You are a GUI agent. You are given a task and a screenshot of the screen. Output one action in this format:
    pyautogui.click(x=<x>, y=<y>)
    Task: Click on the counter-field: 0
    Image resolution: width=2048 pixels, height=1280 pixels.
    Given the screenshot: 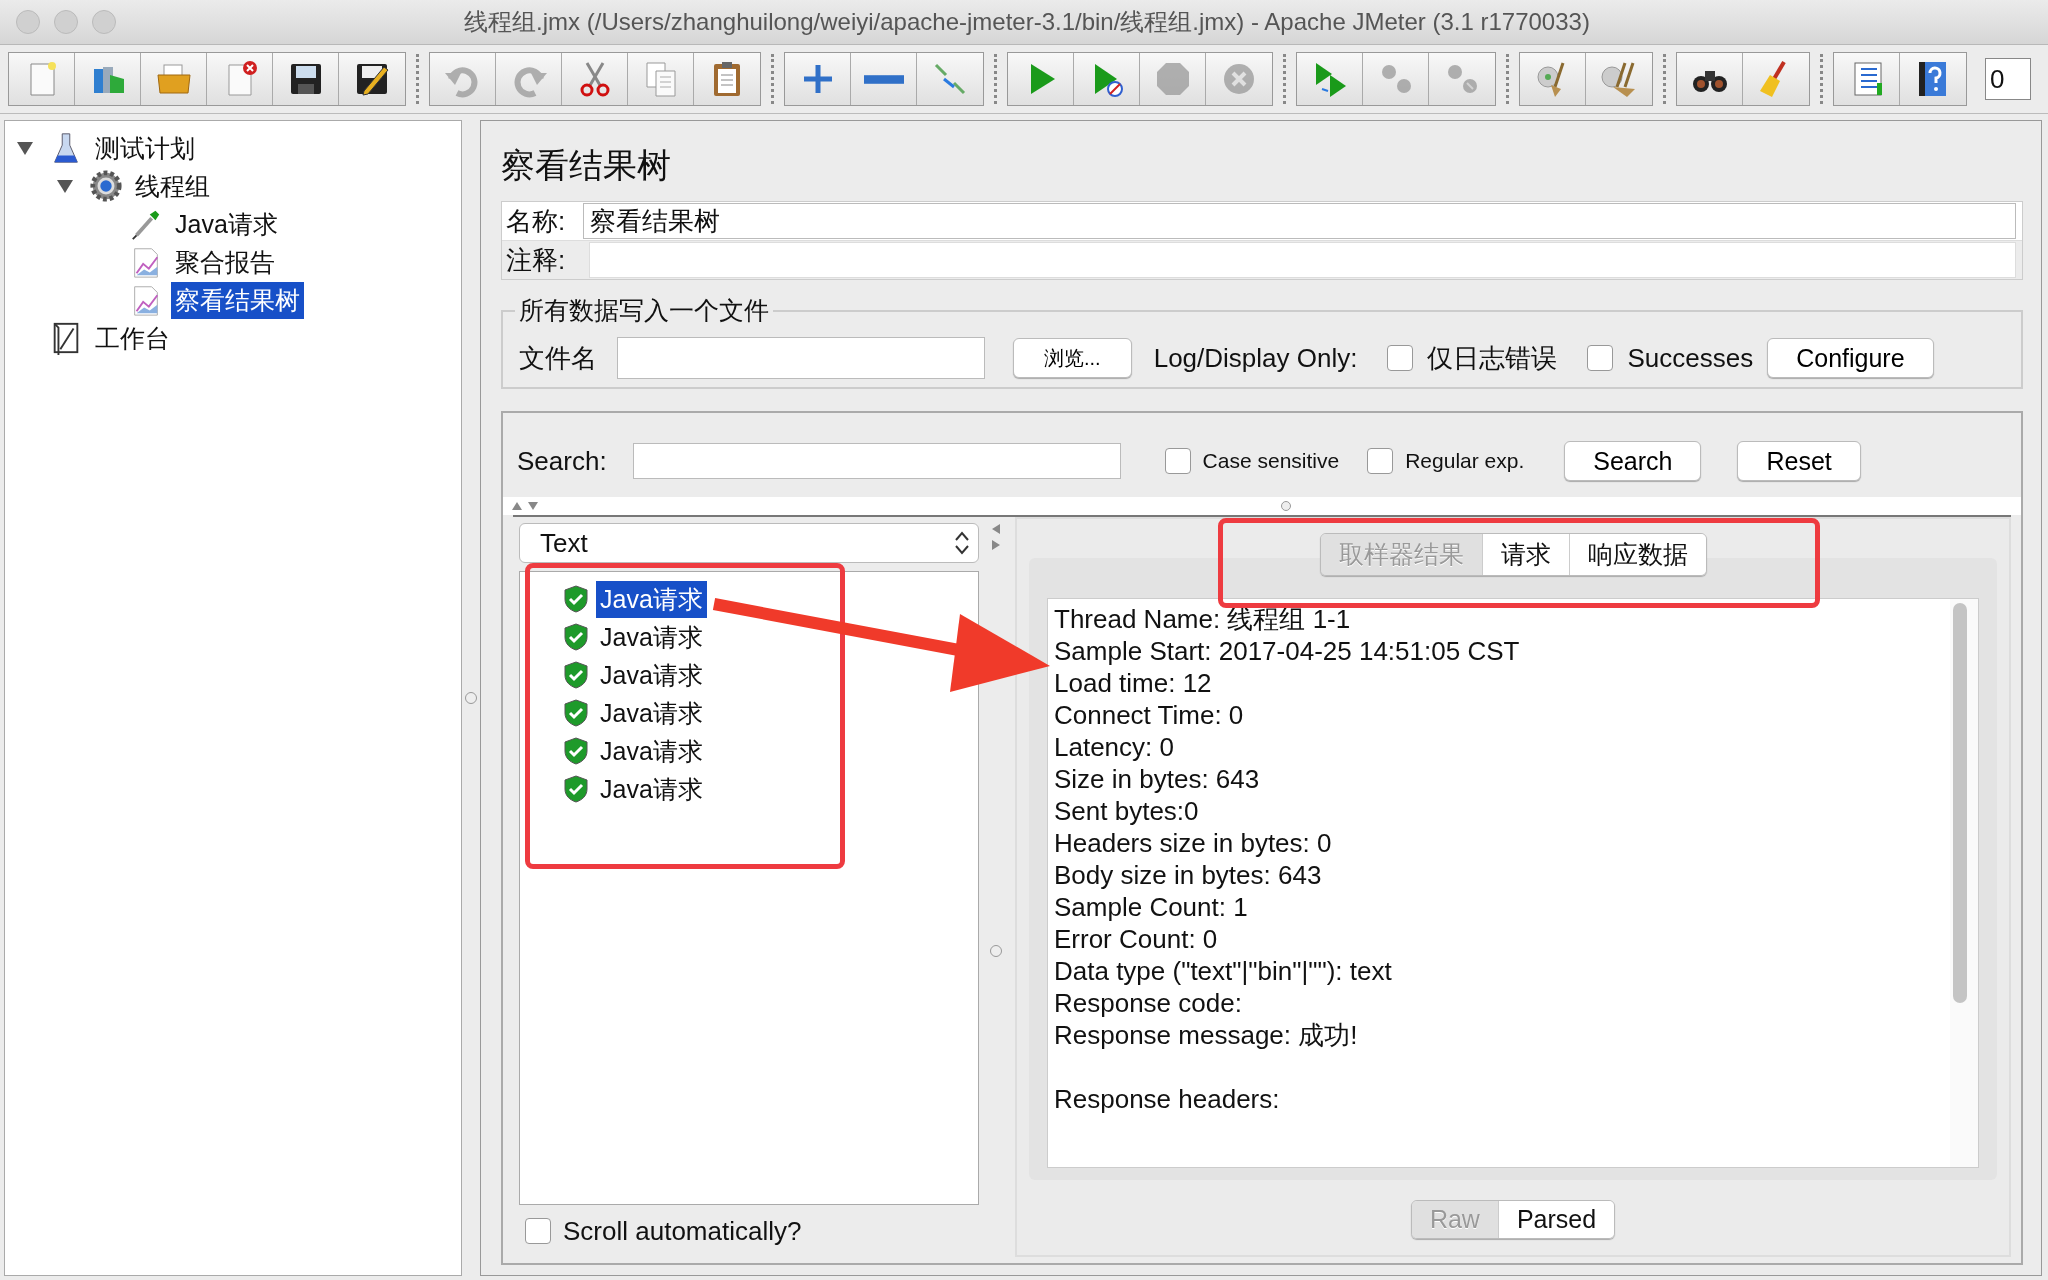 What is the action you would take?
    pyautogui.click(x=2008, y=79)
    